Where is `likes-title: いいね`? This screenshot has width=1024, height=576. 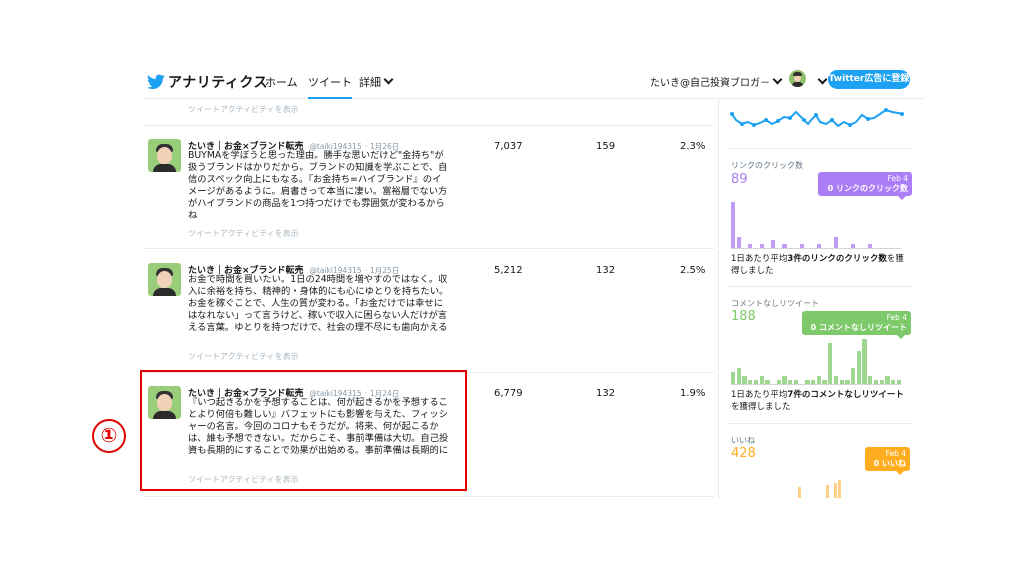
likes-title: いいね is located at coordinates (743, 440).